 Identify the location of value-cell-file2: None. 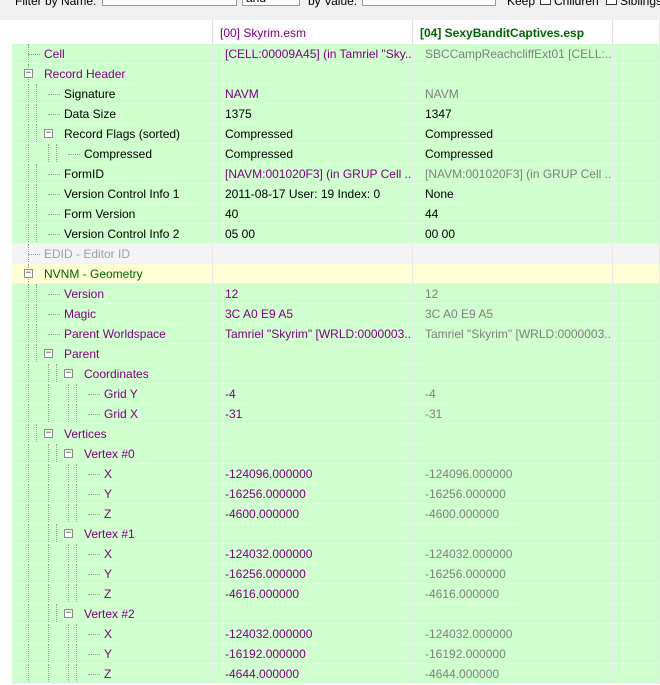
(513, 194).